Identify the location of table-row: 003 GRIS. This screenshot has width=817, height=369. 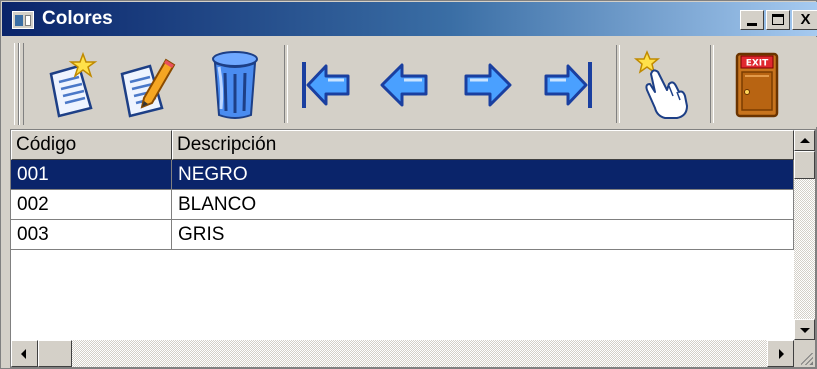
(402, 235).